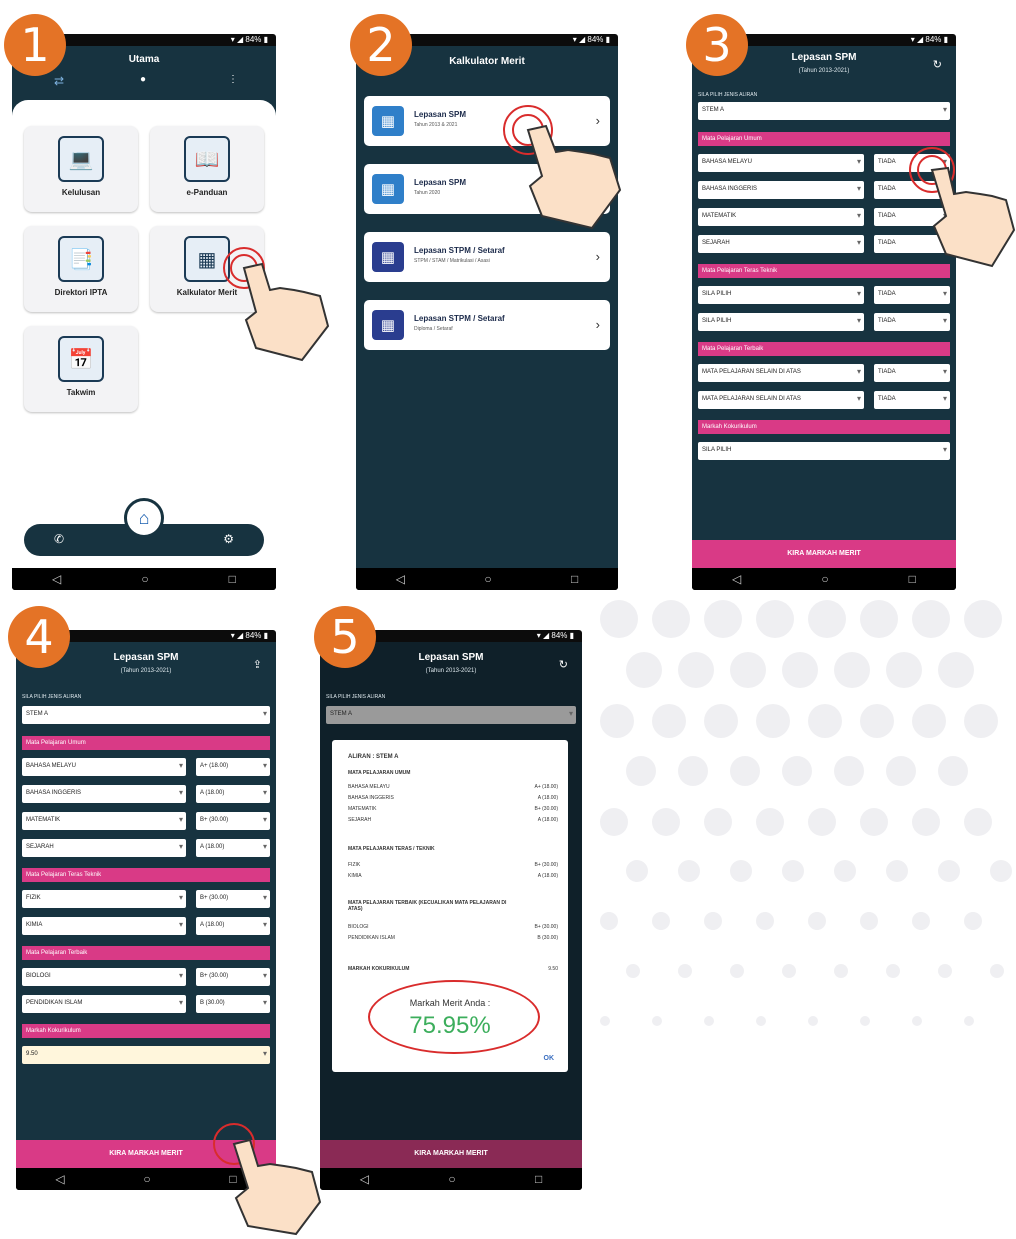 Image resolution: width=1016 pixels, height=1239 pixels. I want to click on section-teras: MATA PELAJARAN TERAS / TEKNIK, so click(391, 849).